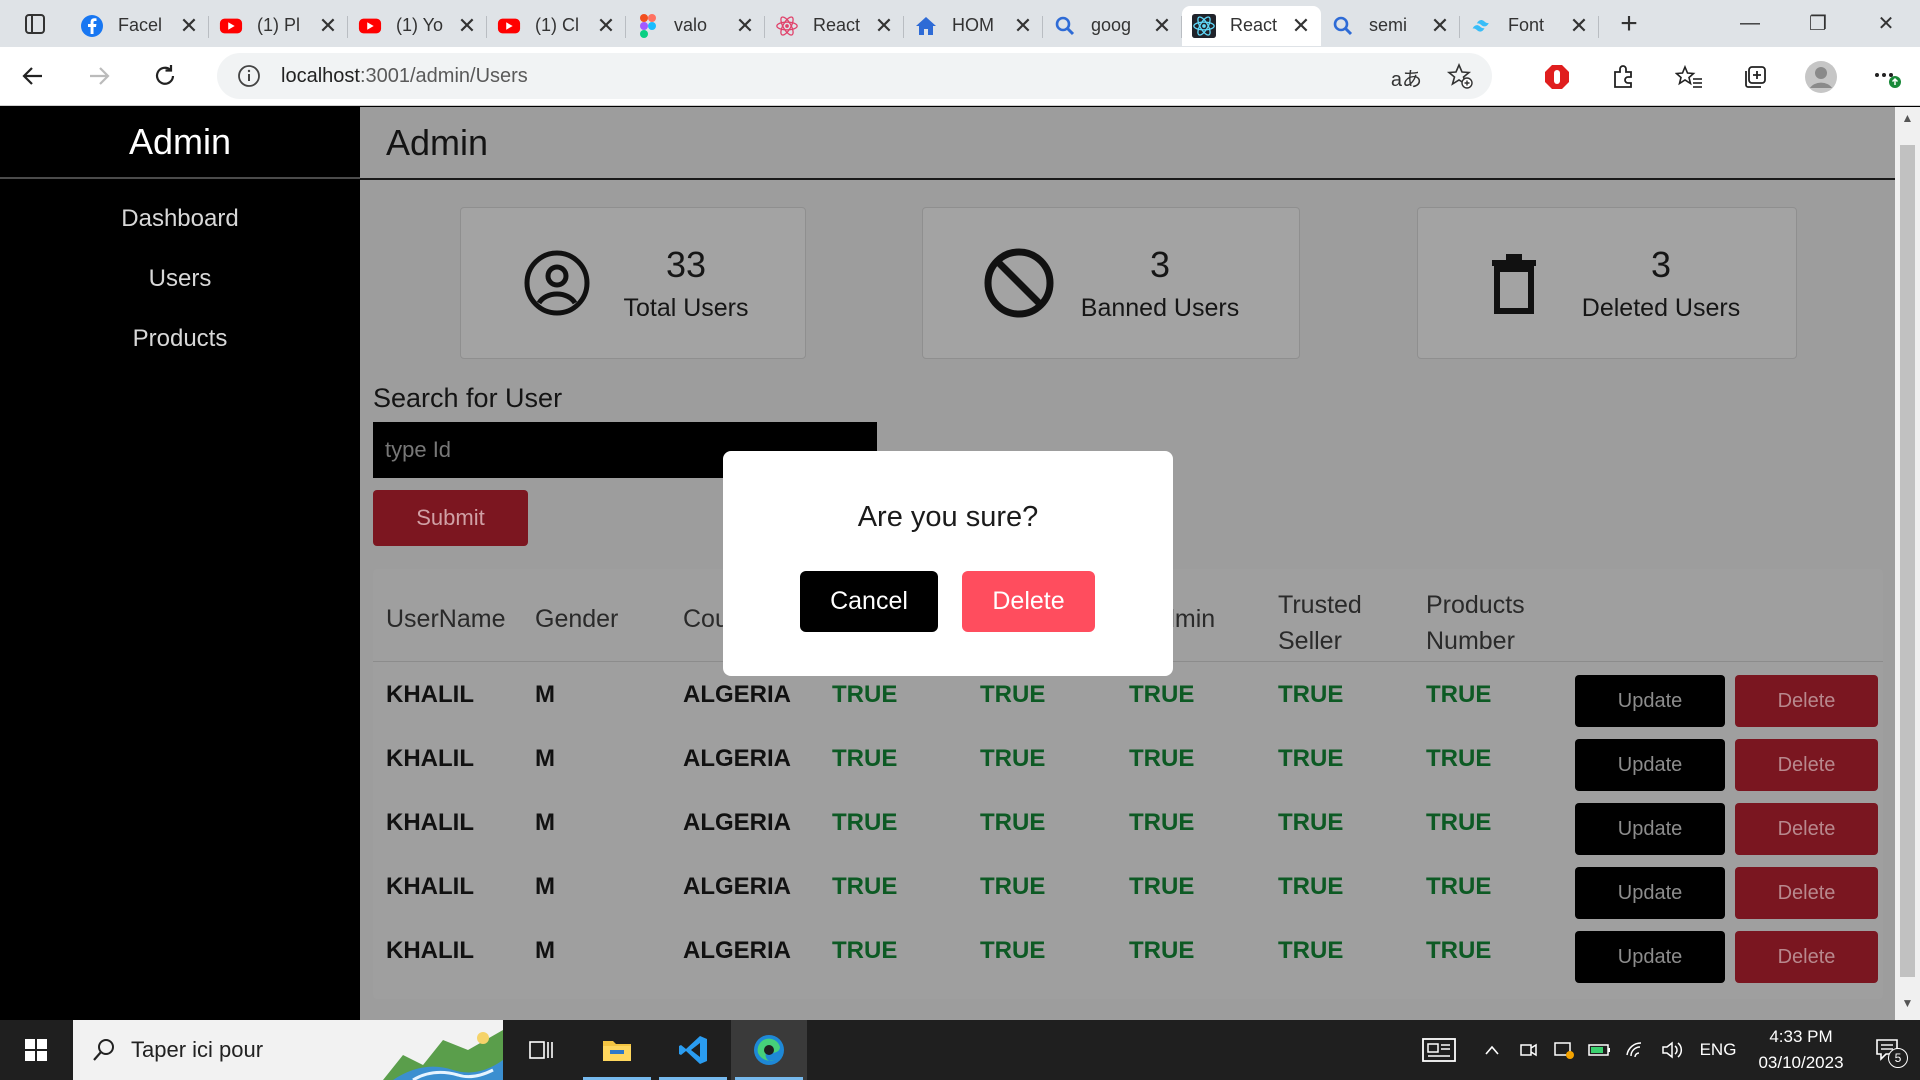 Image resolution: width=1920 pixels, height=1080 pixels. Describe the element at coordinates (1801, 1036) in the screenshot. I see `clock-time: 4:33 PM` at that location.